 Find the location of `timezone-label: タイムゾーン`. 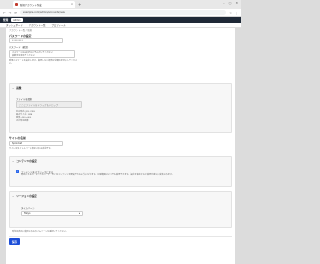

timezone-label: タイムゾーン is located at coordinates (28, 208).